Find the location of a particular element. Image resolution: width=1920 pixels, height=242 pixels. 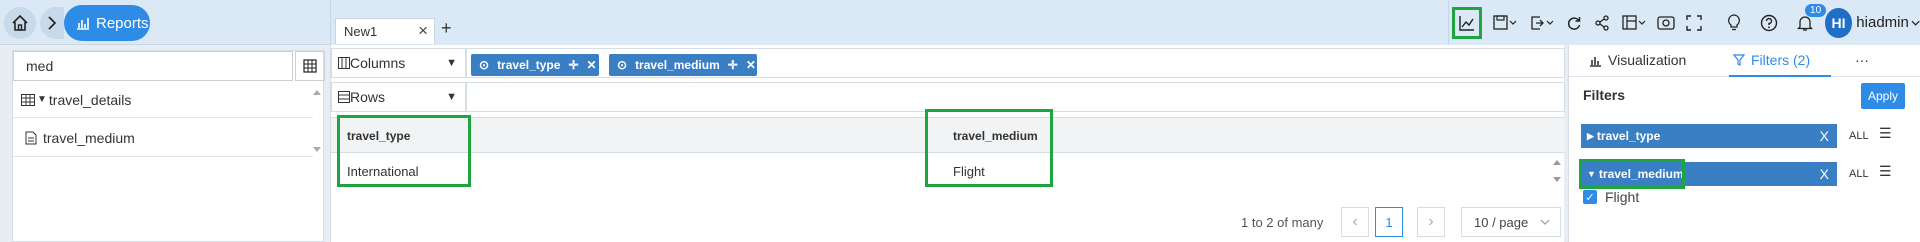

tips-button is located at coordinates (1734, 23).